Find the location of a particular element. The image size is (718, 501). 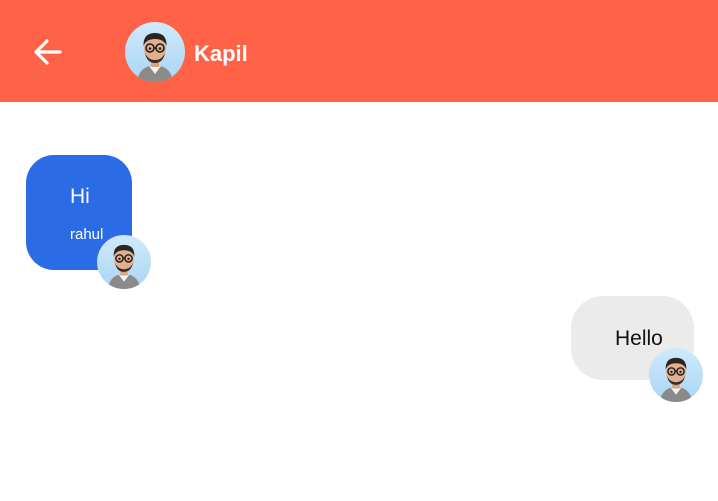

back-button is located at coordinates (48, 52).